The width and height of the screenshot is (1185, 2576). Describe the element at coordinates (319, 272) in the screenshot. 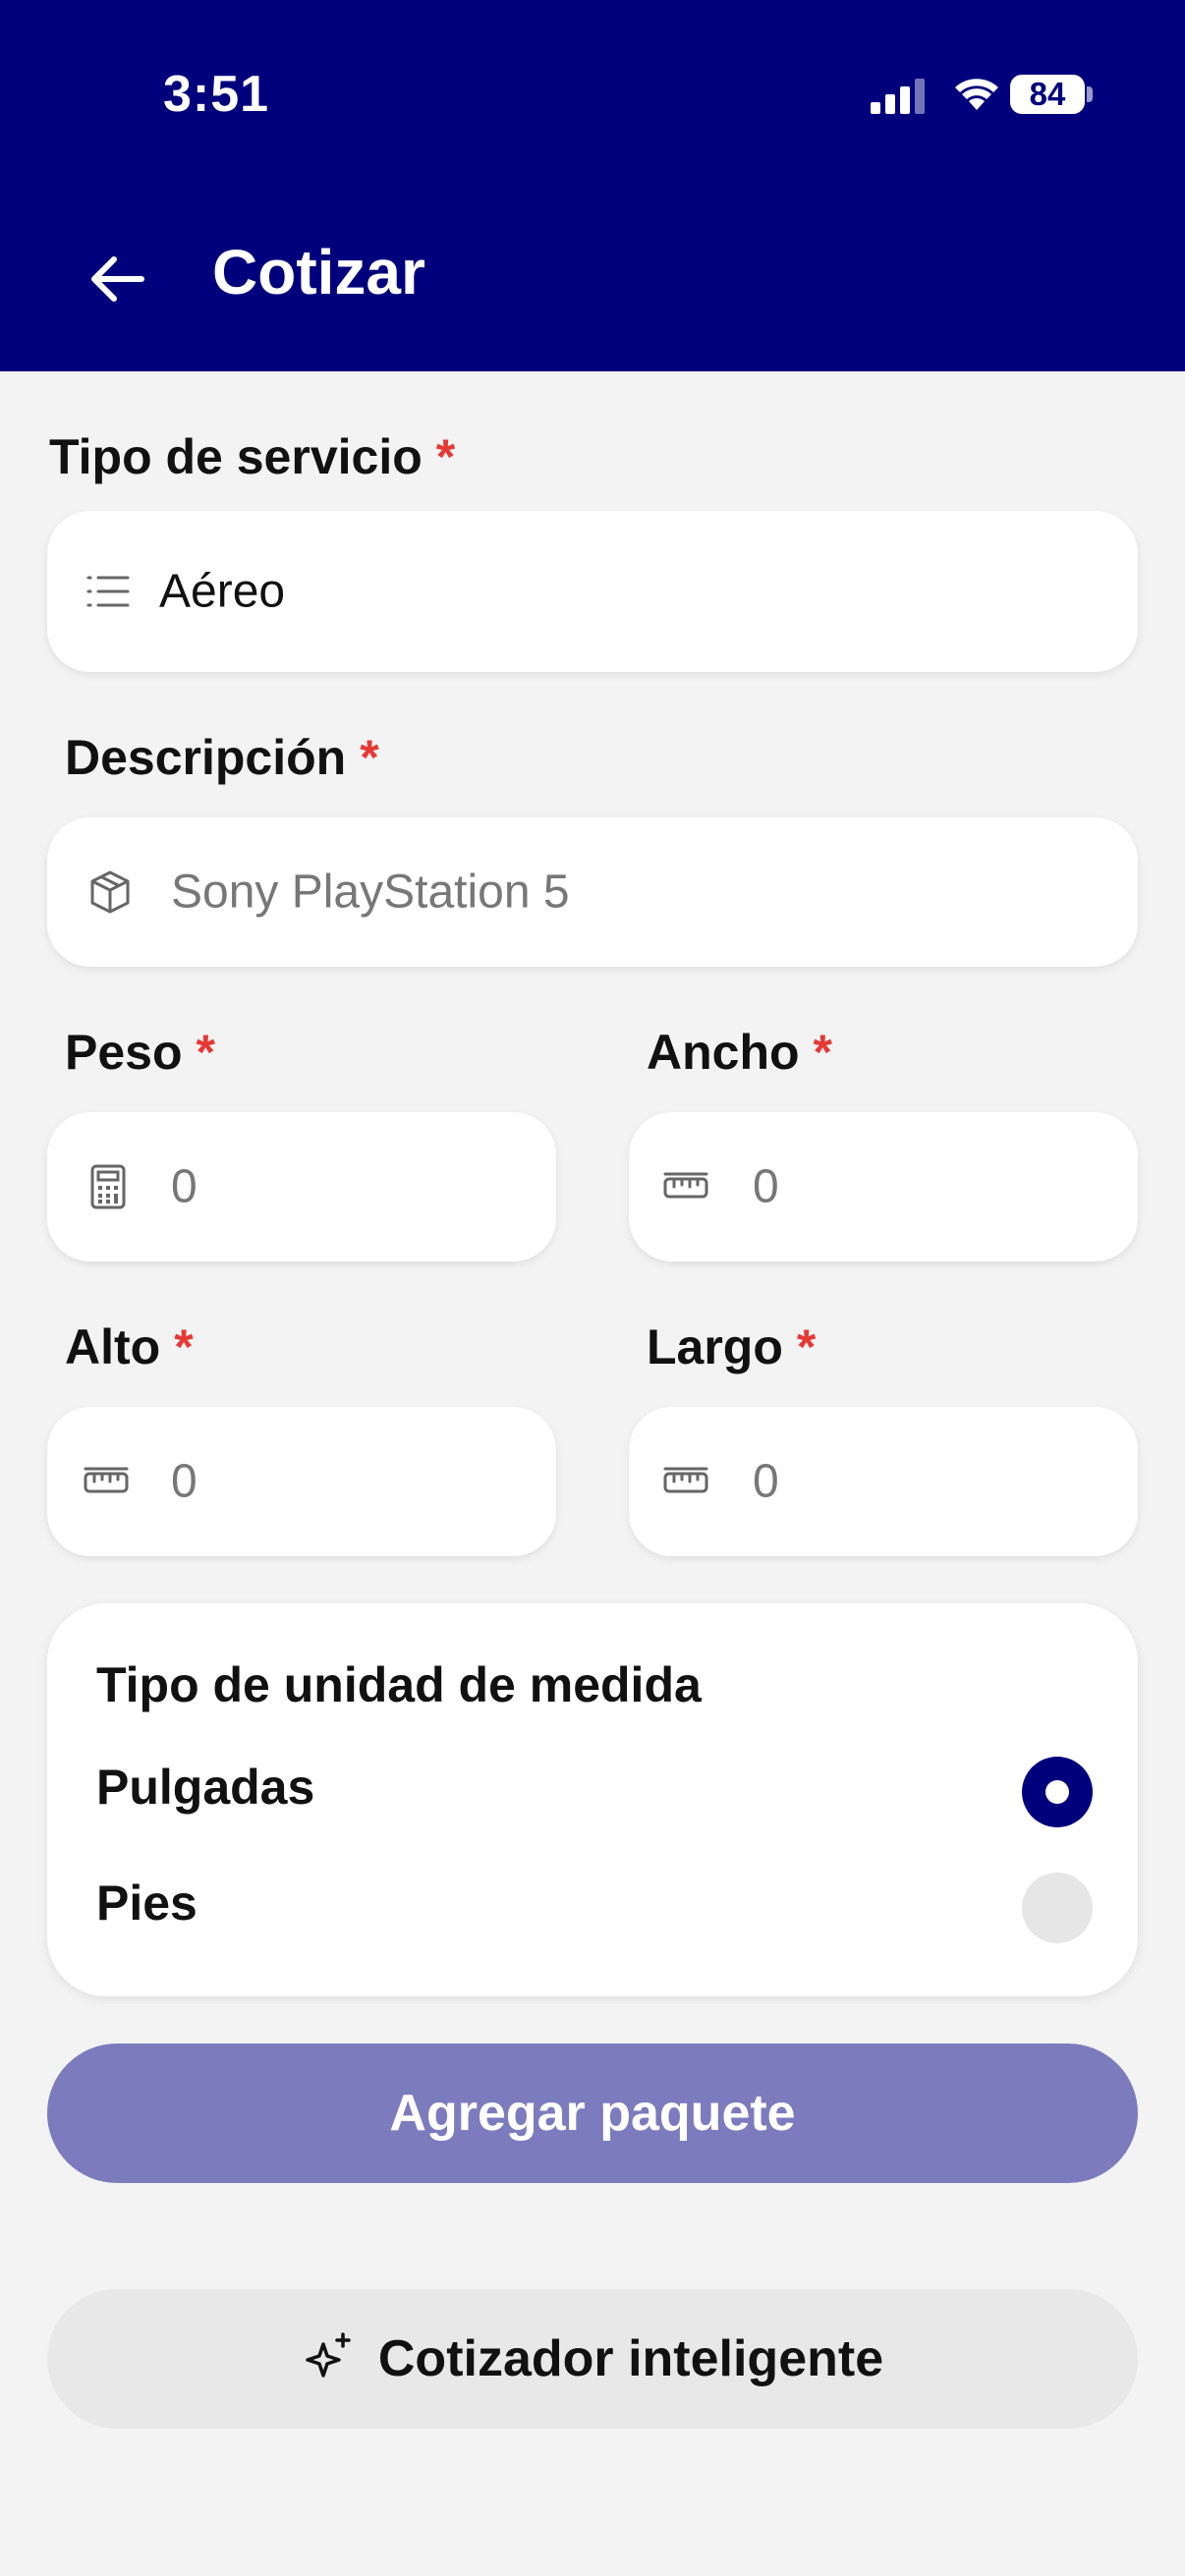

I see `page-title: Cotizar` at that location.